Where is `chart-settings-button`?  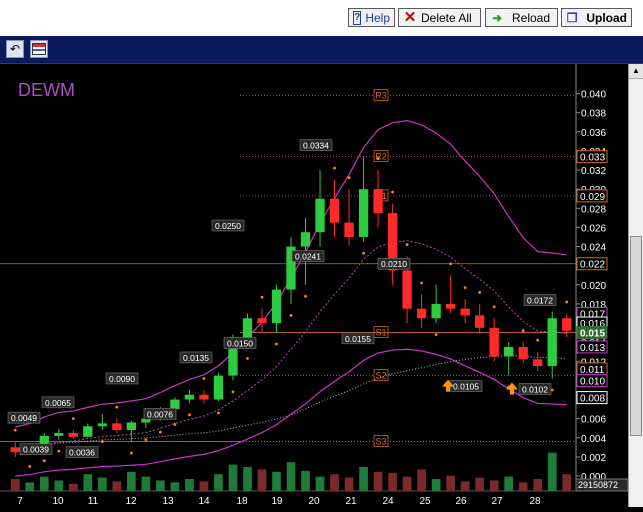 chart-settings-button is located at coordinates (39, 49).